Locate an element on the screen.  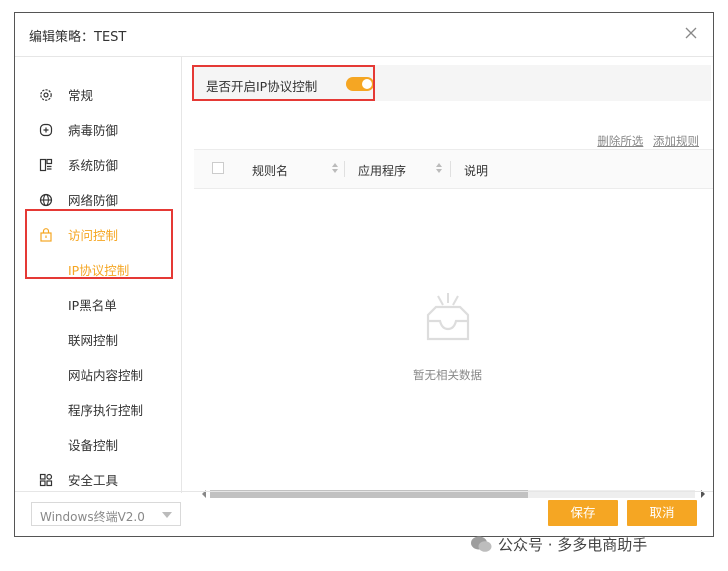
empty-state-text: 暂无相关数据 is located at coordinates (447, 375).